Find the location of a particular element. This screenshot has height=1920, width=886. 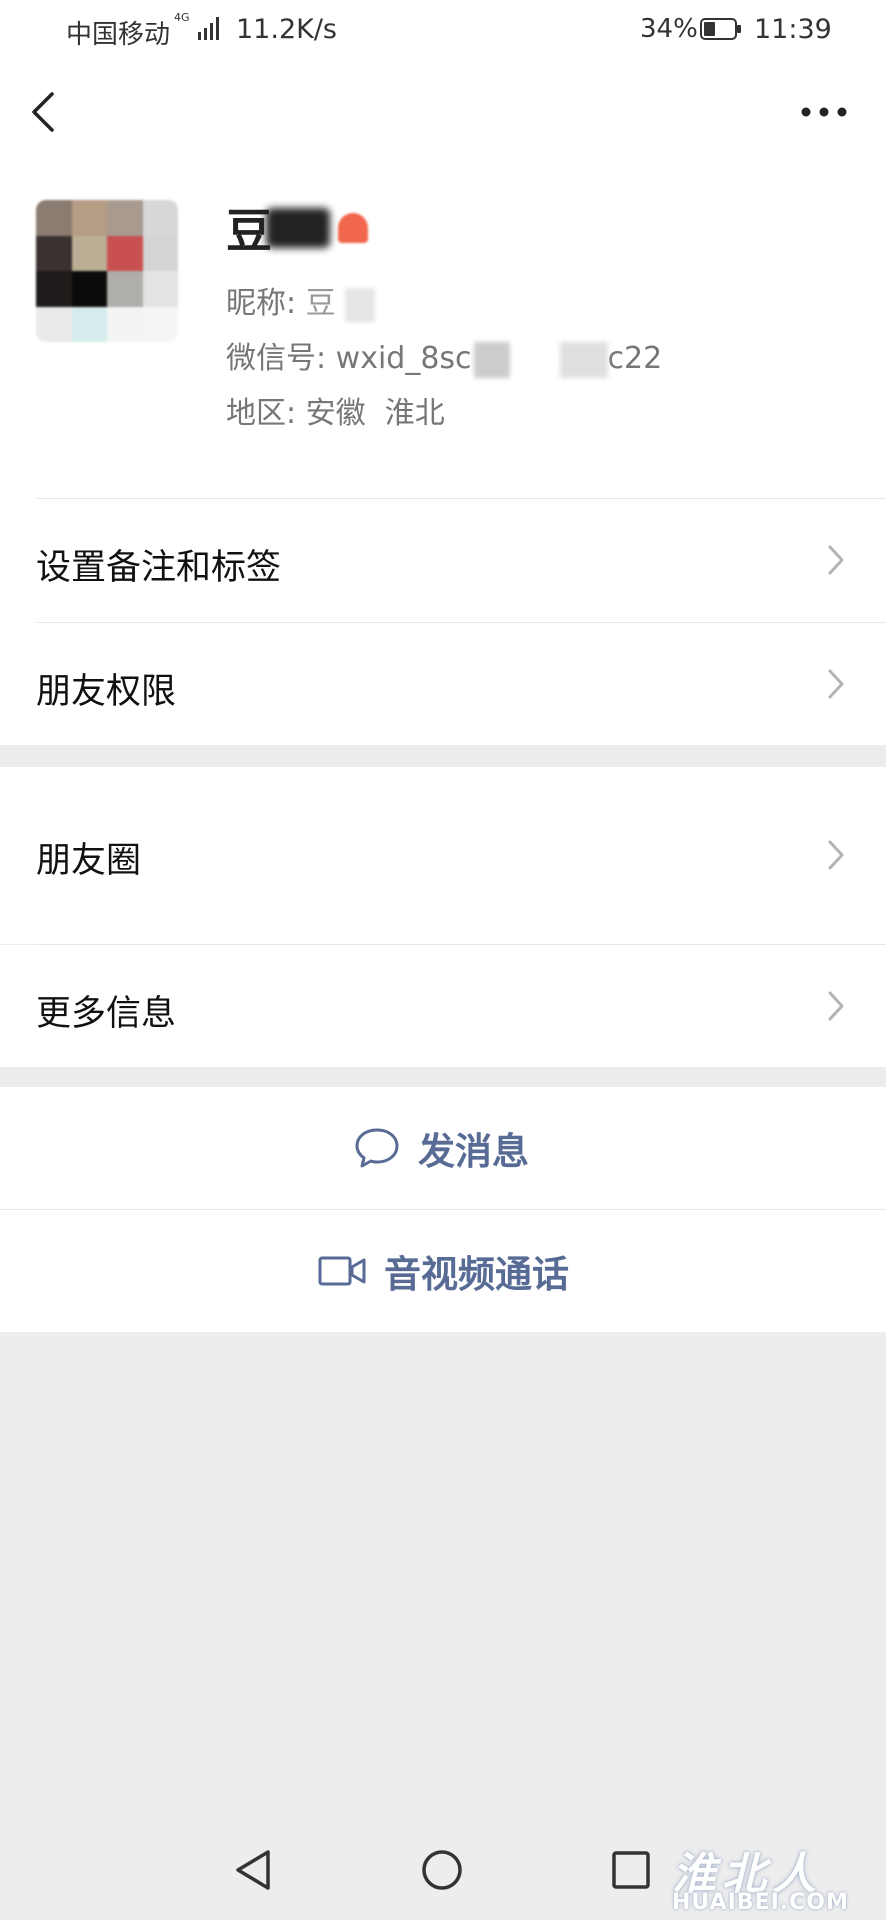

region-label: 地区: is located at coordinates (261, 413).